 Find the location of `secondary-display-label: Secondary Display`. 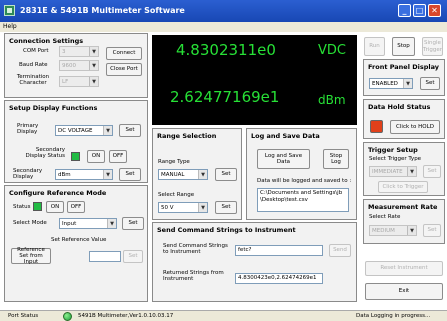

secondary-display-label: Secondary Display is located at coordinates (28, 174).